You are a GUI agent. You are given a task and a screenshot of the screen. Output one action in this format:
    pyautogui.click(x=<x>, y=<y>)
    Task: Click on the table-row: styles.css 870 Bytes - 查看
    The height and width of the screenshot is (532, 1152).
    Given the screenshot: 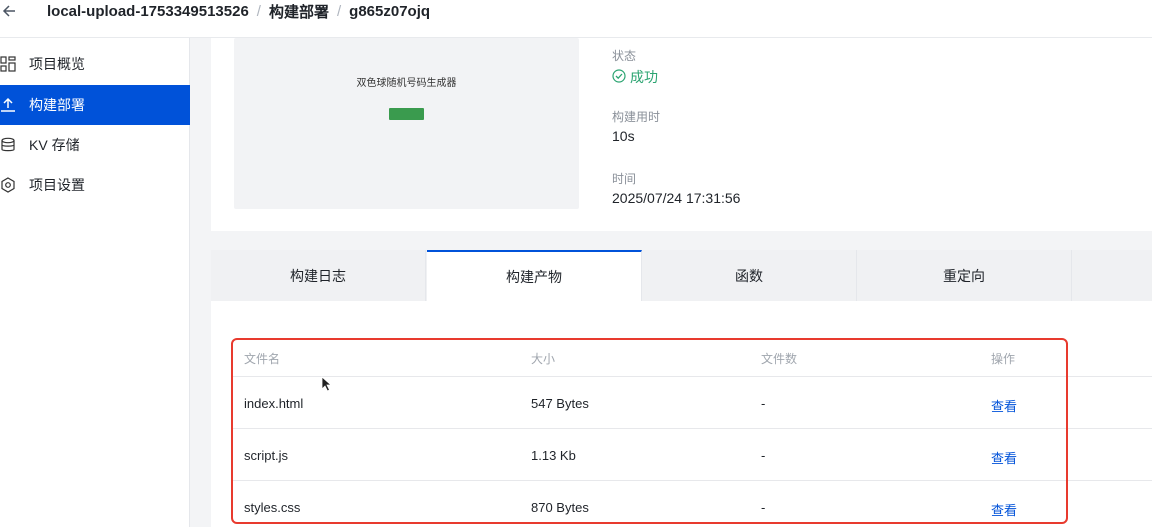 What is the action you would take?
    pyautogui.click(x=692, y=506)
    